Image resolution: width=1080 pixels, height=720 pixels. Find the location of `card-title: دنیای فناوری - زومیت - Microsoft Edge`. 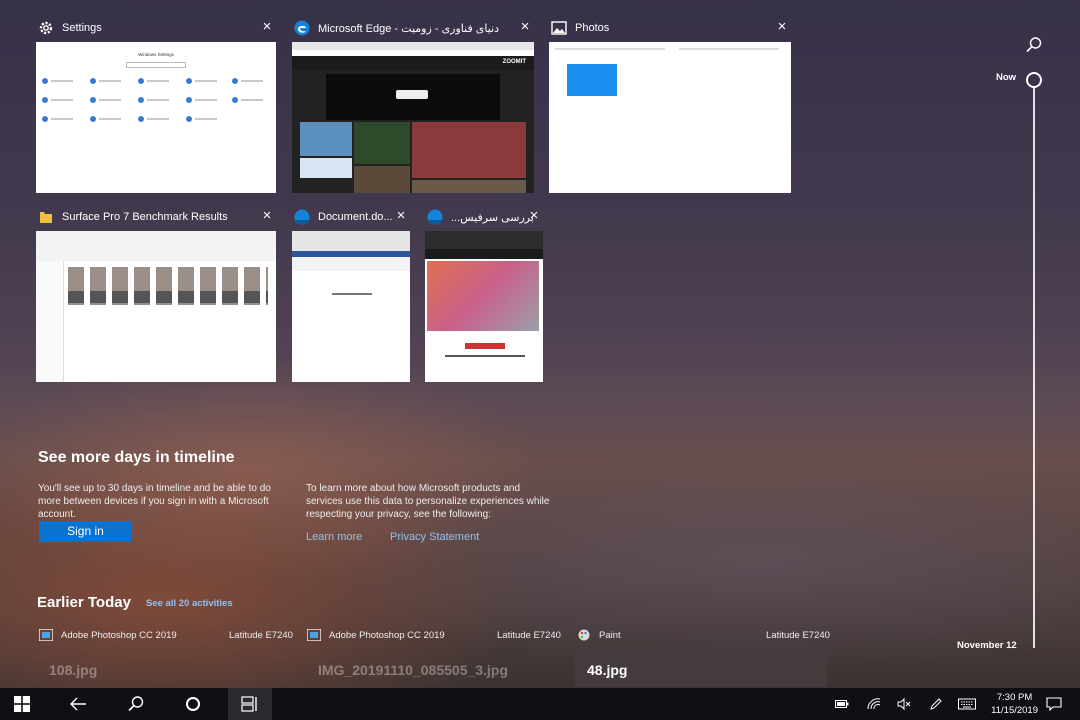

card-title: دنیای فناوری - زومیت - Microsoft Edge is located at coordinates (409, 28).